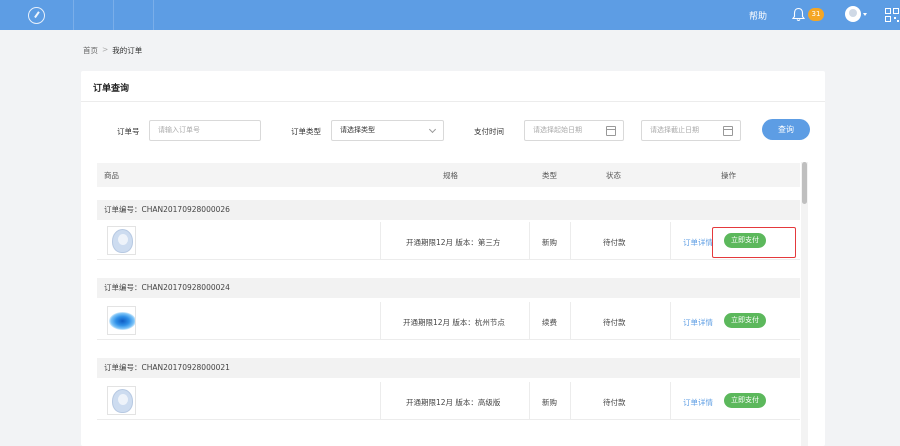  What do you see at coordinates (448, 288) in the screenshot?
I see `order-number-row: 订单编号：CHAN20170928000024` at bounding box center [448, 288].